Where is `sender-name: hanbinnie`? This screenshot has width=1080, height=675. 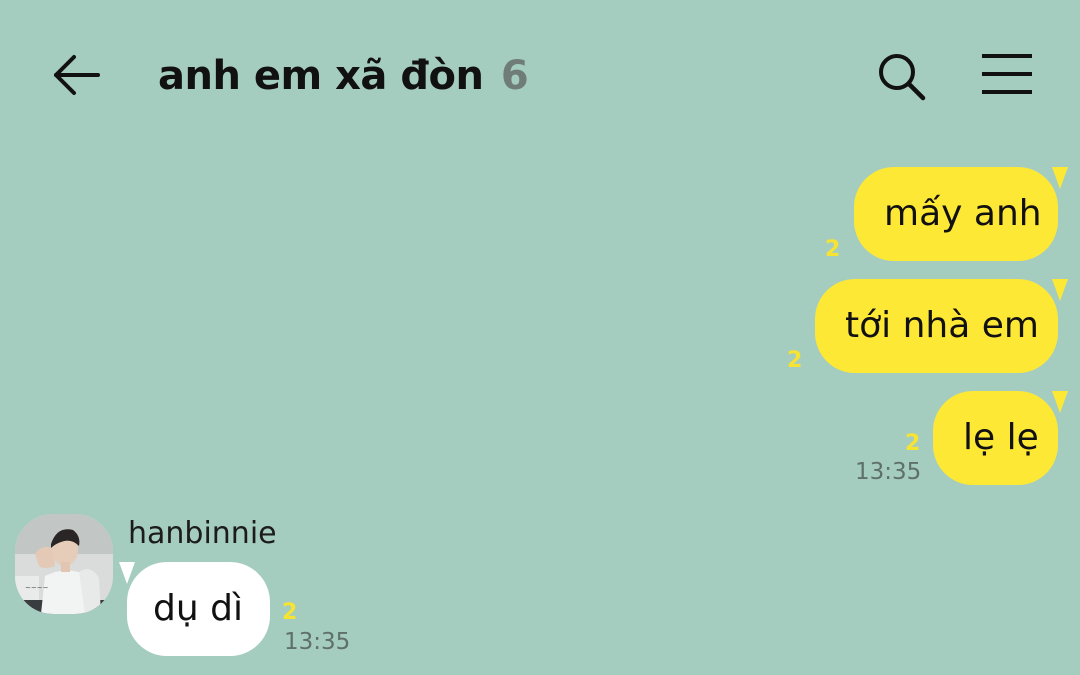
sender-name: hanbinnie is located at coordinates (202, 533).